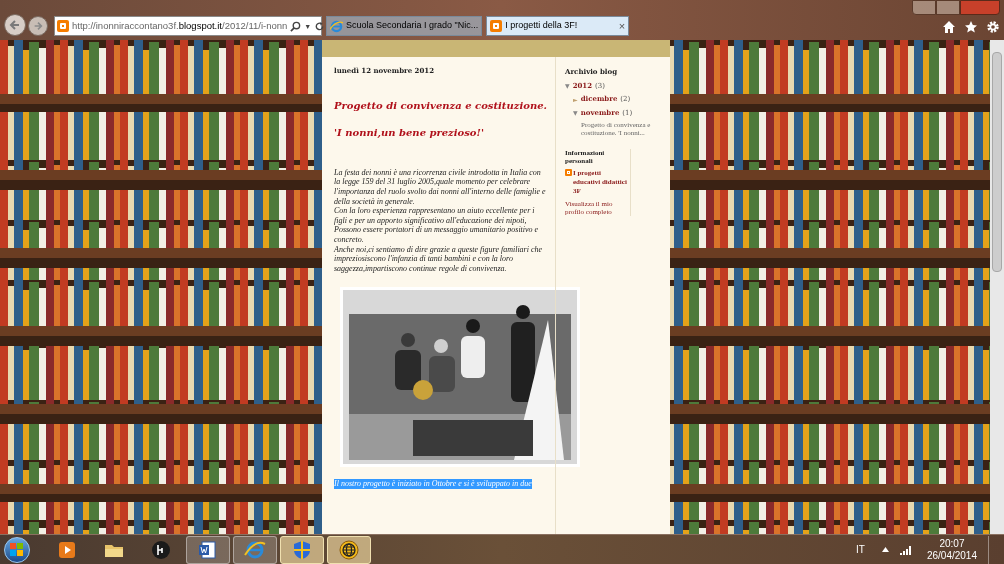 Image resolution: width=1004 pixels, height=564 pixels. What do you see at coordinates (951, 549) in the screenshot?
I see `clock: 20:07 26/04/2014` at bounding box center [951, 549].